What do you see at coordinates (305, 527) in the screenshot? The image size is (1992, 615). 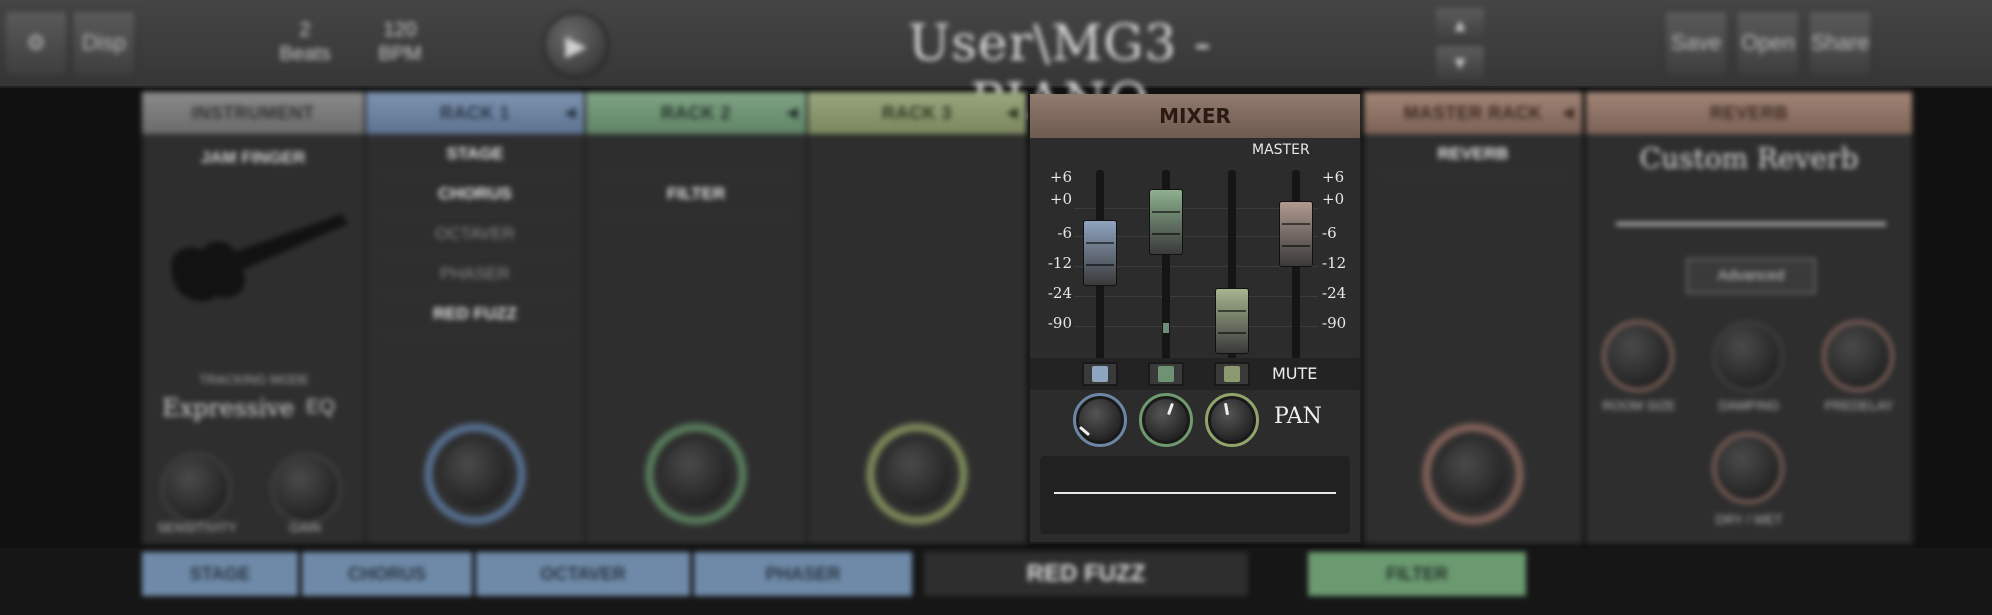 I see `gain-label: GAIN` at bounding box center [305, 527].